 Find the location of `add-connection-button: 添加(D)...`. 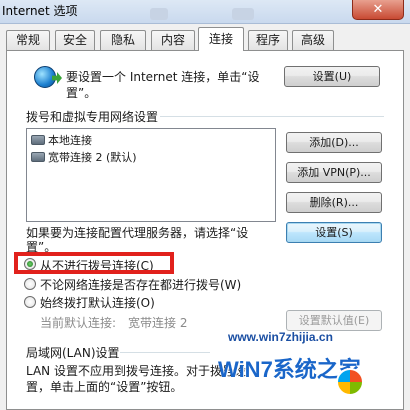

add-connection-button: 添加(D)... is located at coordinates (334, 142).